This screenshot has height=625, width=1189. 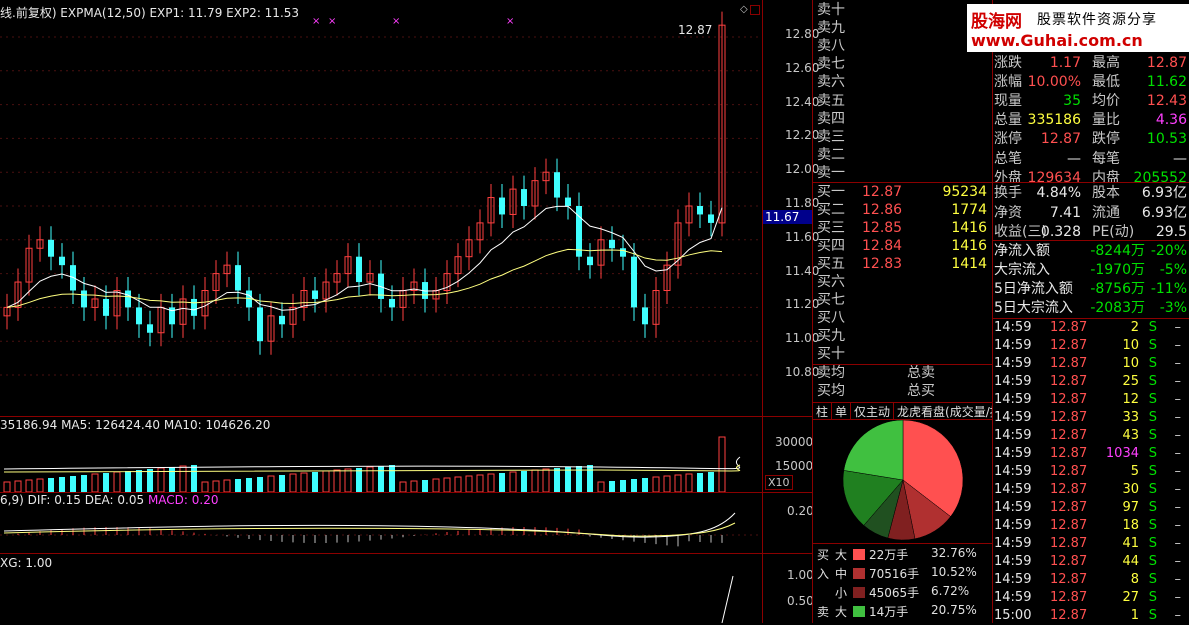 What do you see at coordinates (1091, 270) in the screenshot?
I see `fund-flow-row: 大宗流入 -1970万 -5%` at bounding box center [1091, 270].